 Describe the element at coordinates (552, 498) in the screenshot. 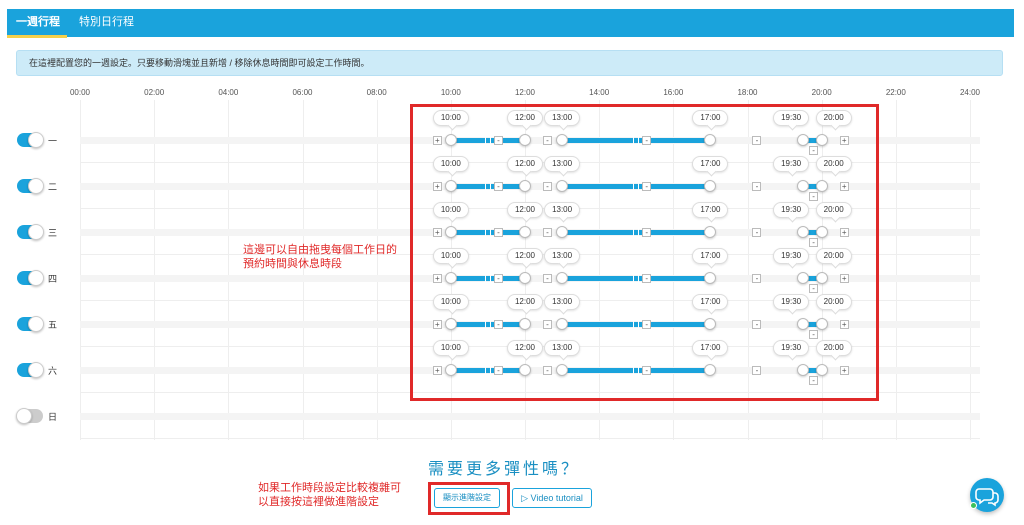

I see `video-tutorial-button: ▷ Video tutorial` at that location.